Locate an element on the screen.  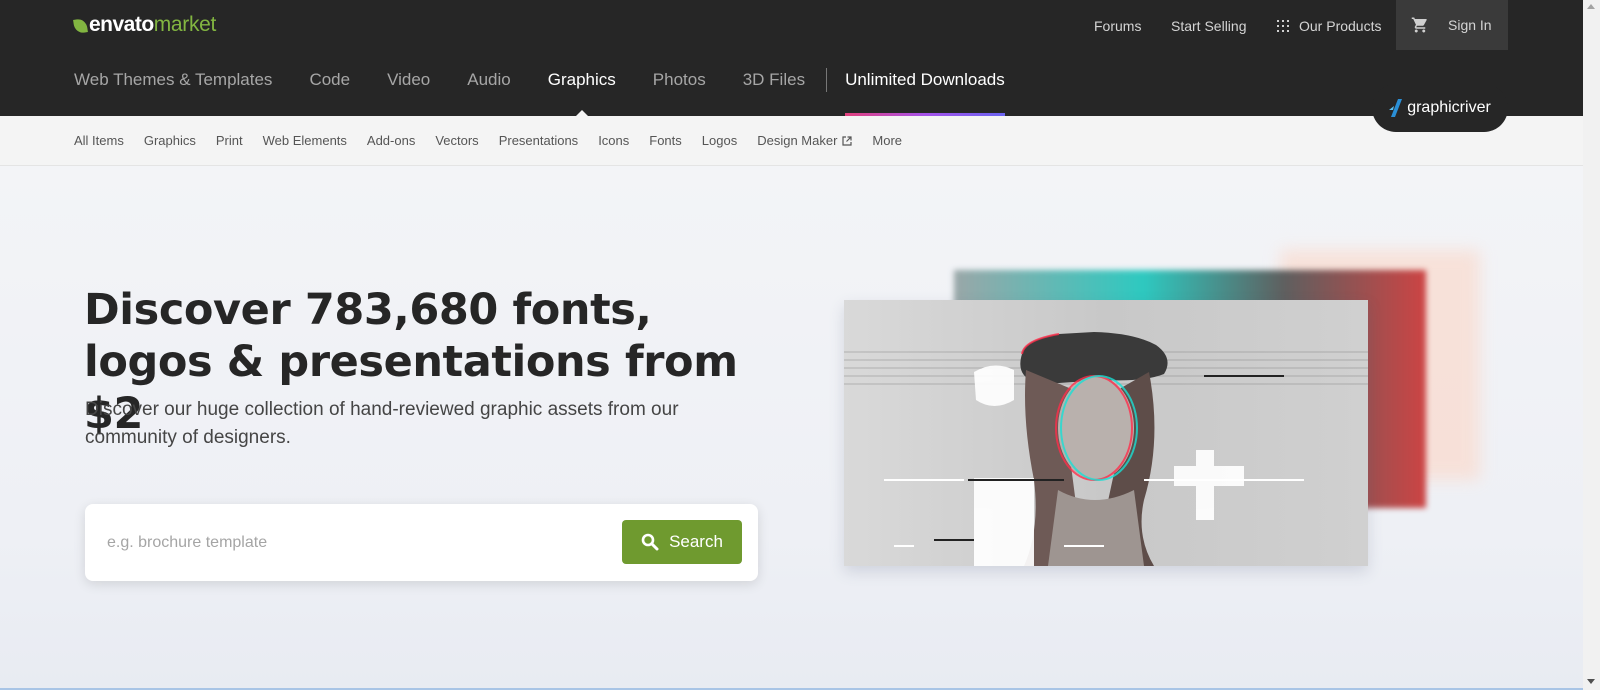
scroll-up-arrow-icon is located at coordinates (1591, 6).